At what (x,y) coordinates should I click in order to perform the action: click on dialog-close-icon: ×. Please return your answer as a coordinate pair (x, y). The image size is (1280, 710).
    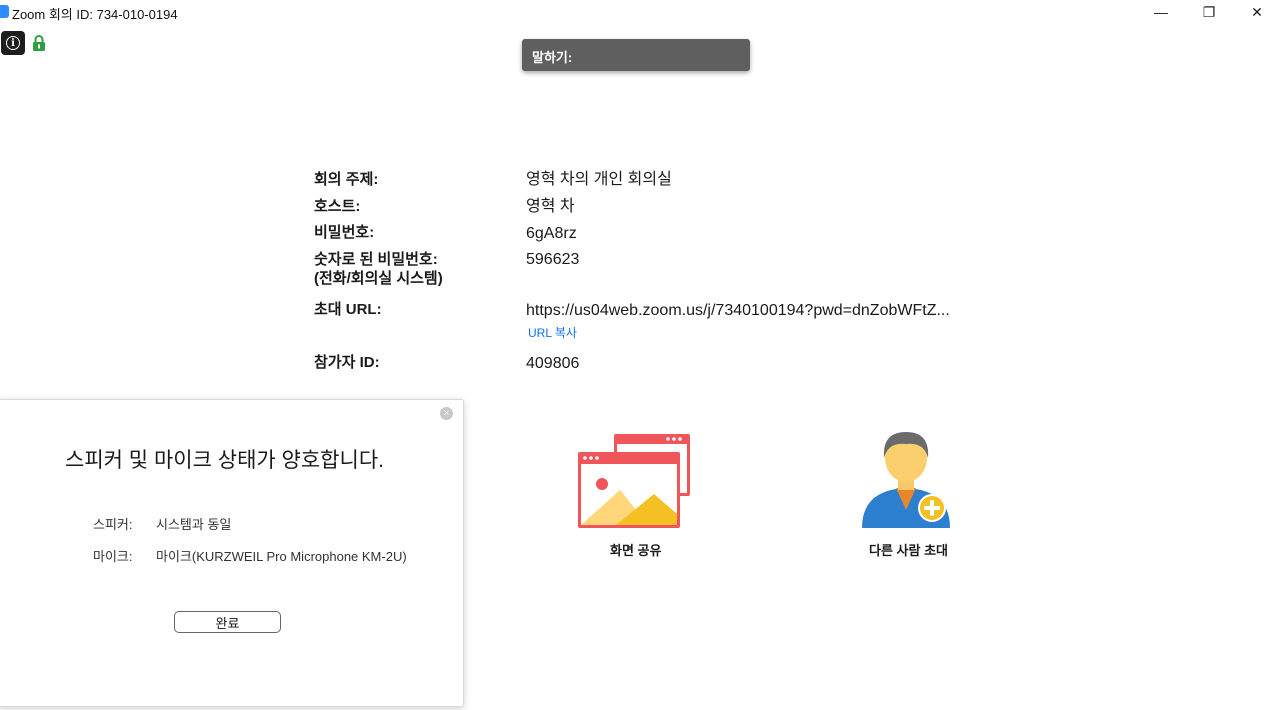
    Looking at the image, I should click on (446, 413).